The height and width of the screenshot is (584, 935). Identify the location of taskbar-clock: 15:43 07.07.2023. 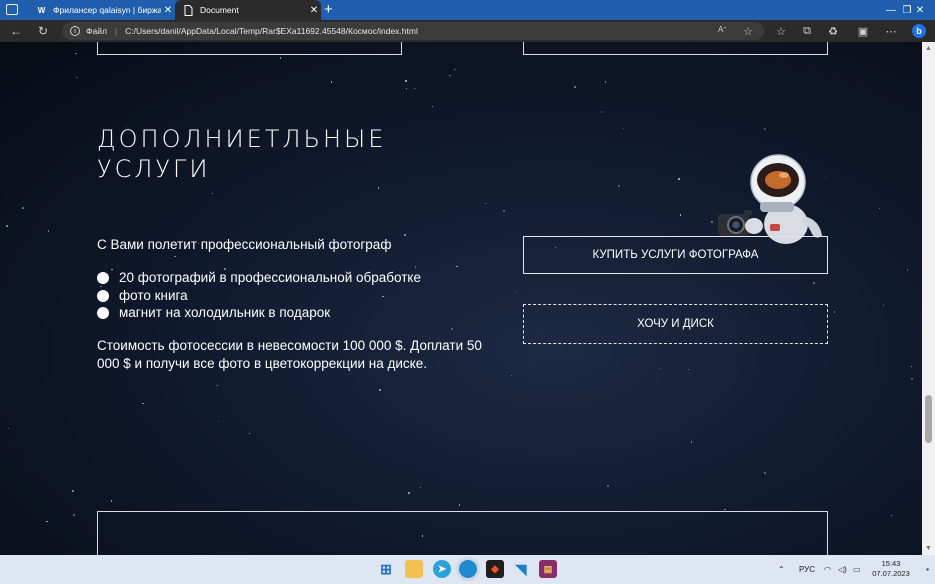
(891, 569).